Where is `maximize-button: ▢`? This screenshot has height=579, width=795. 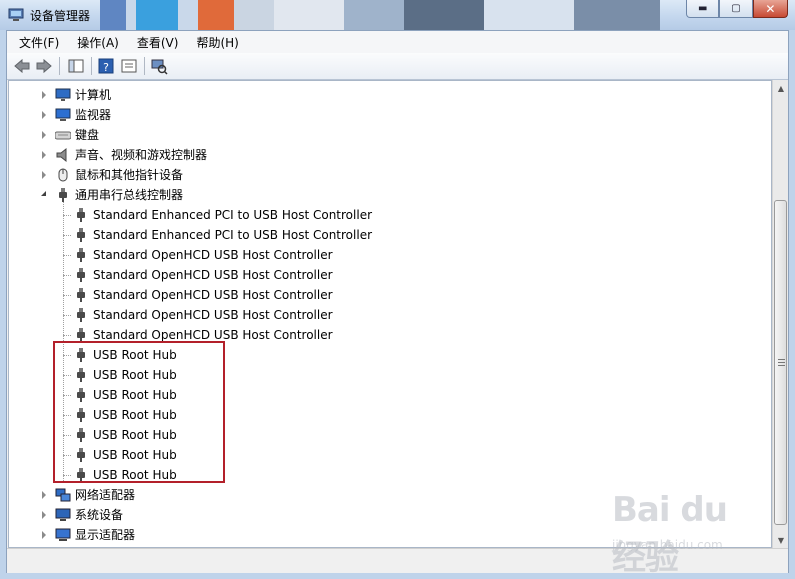 maximize-button: ▢ is located at coordinates (736, 9).